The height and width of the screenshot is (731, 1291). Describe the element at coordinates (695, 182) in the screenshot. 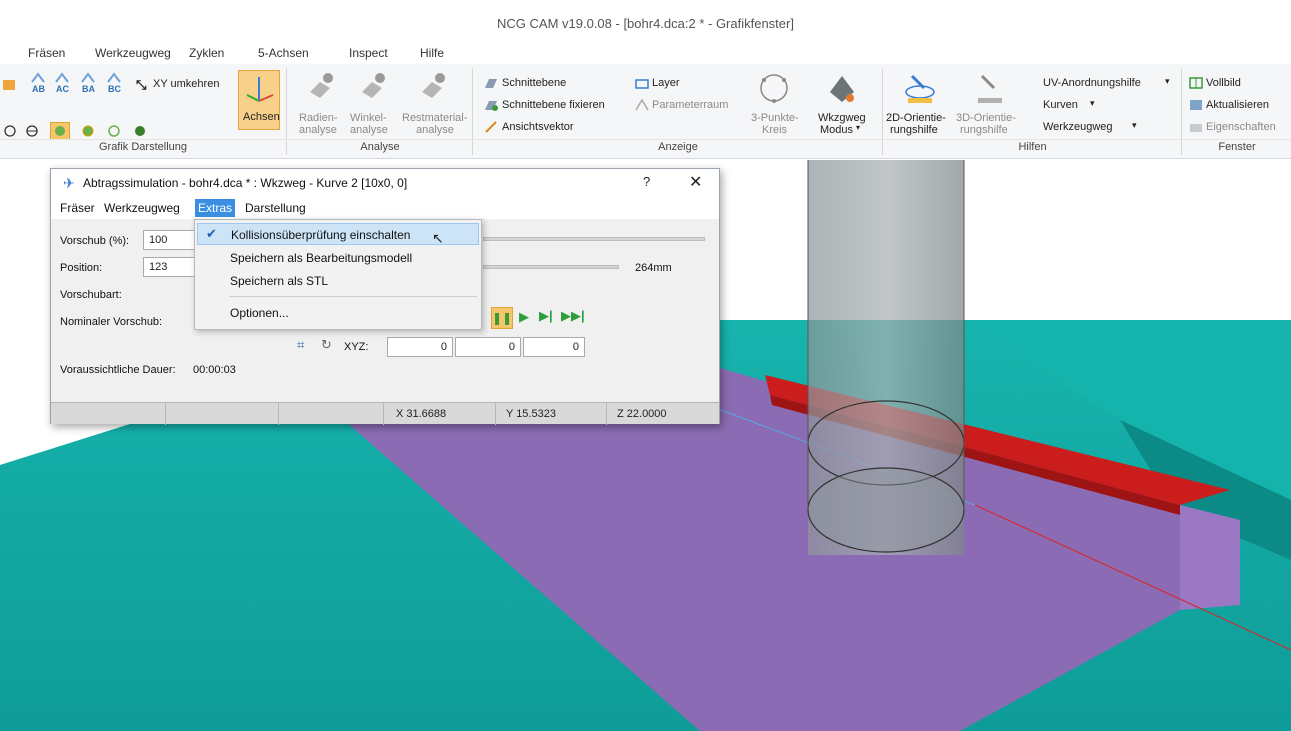

I see `close-button: ✕` at that location.